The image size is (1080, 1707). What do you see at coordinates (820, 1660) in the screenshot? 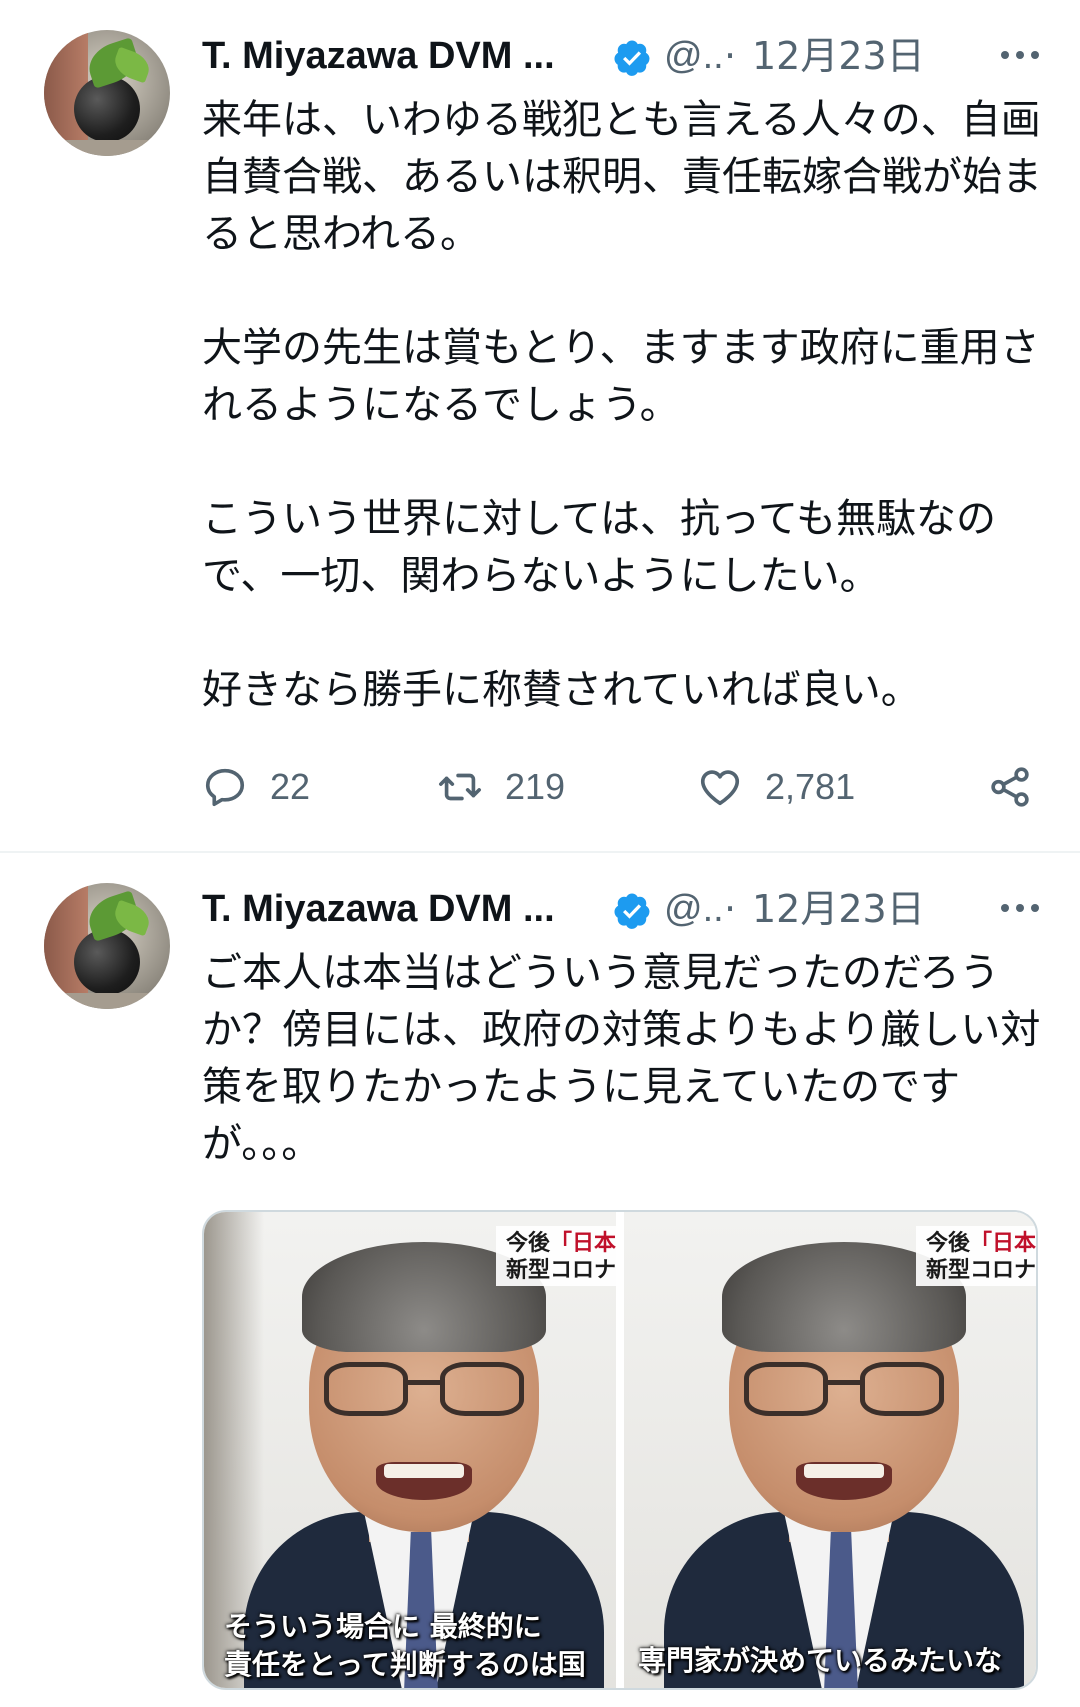
I see `subtitle-line: 専門家が決めているみたいな` at bounding box center [820, 1660].